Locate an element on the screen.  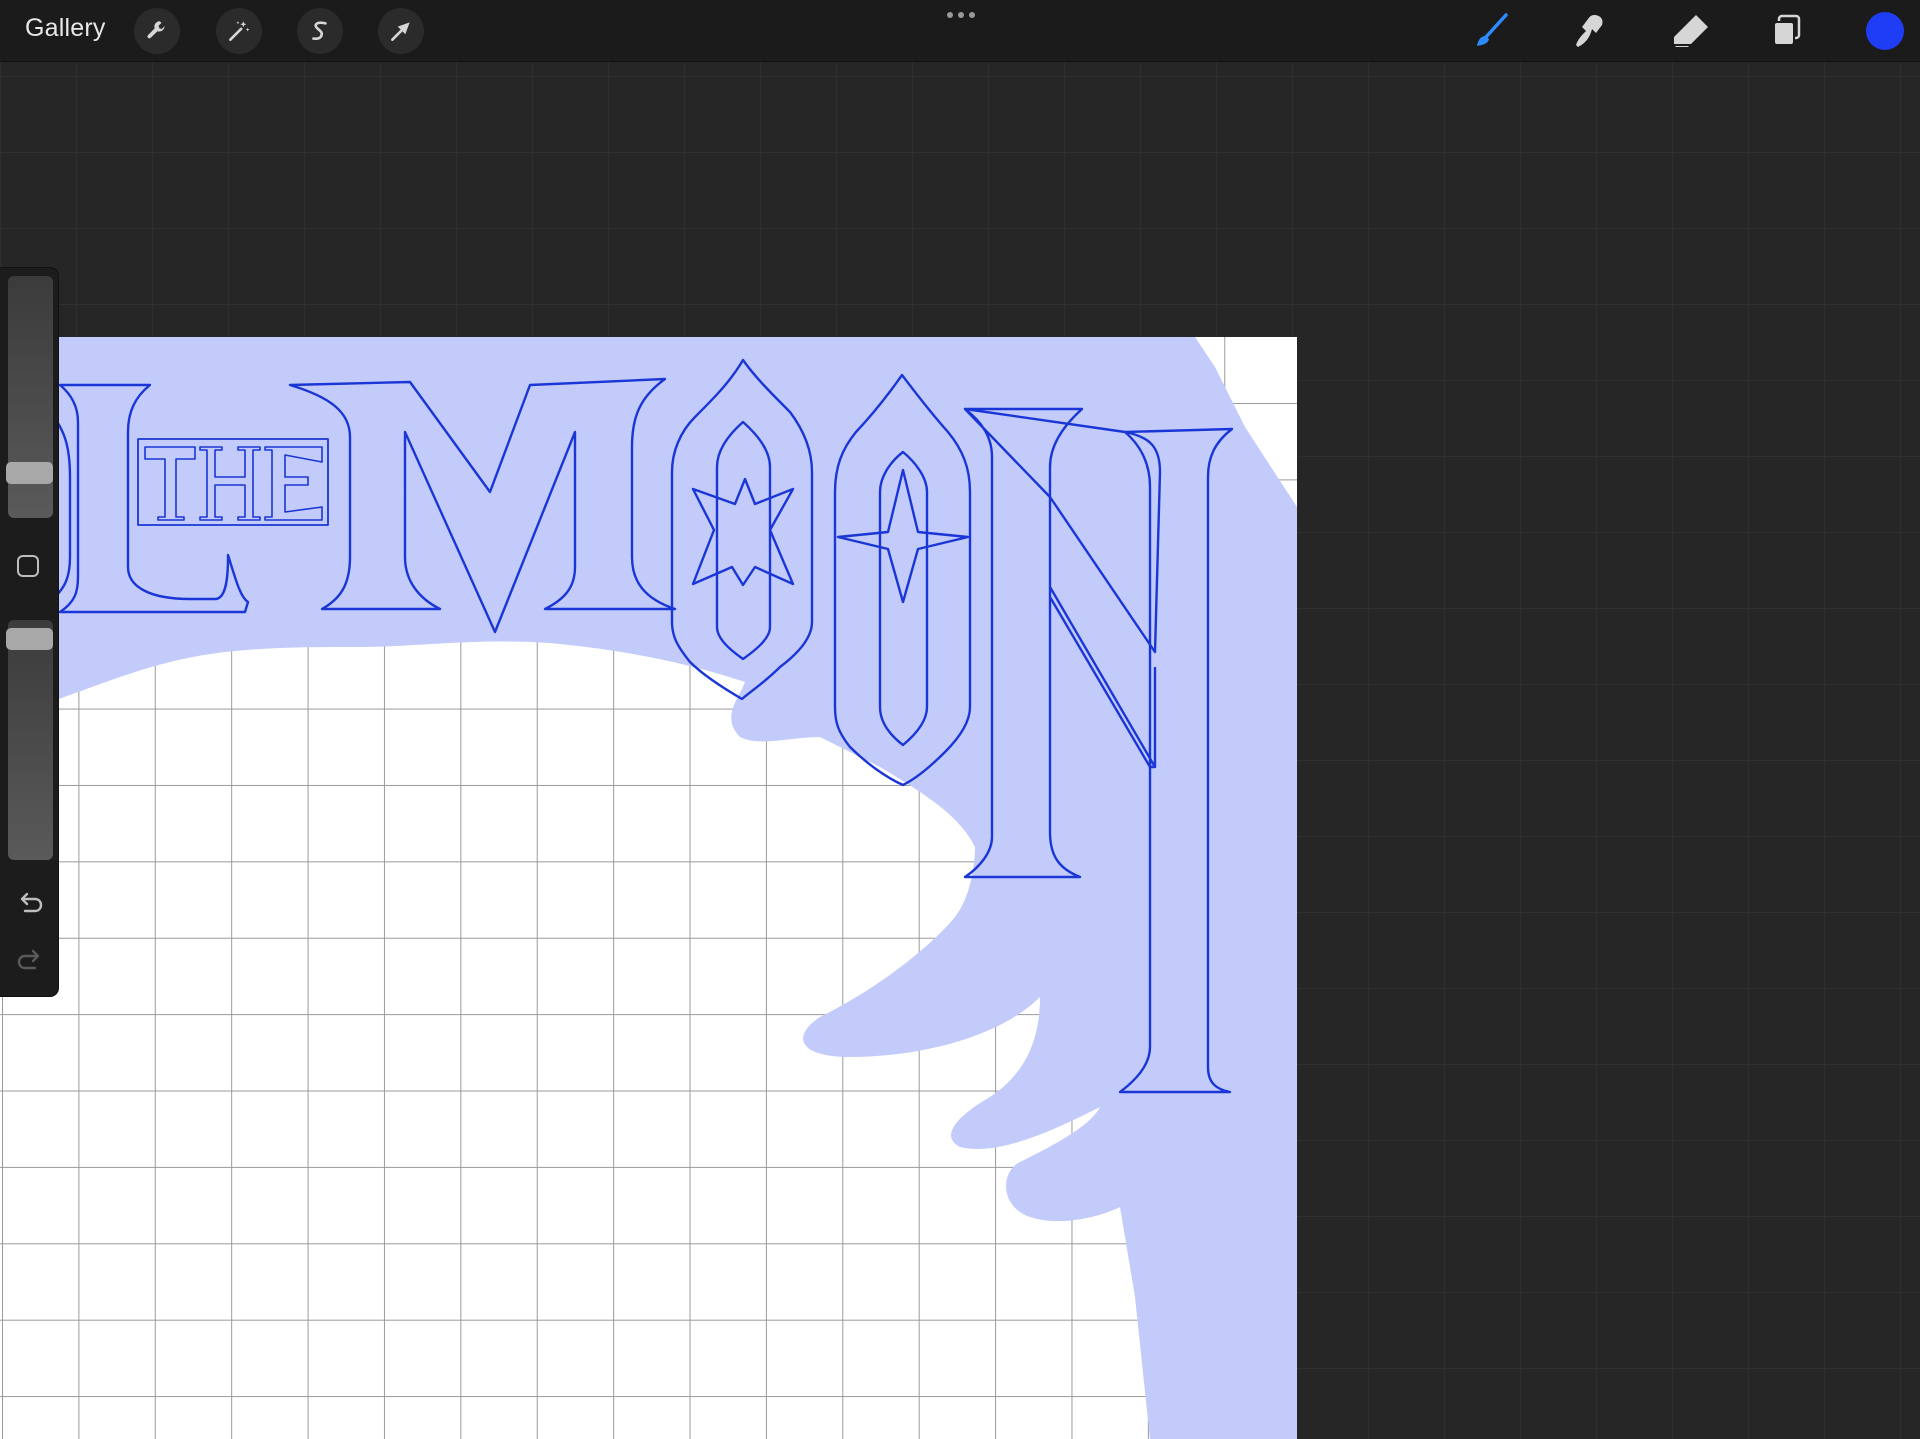
eraser-tool-button is located at coordinates (1690, 31).